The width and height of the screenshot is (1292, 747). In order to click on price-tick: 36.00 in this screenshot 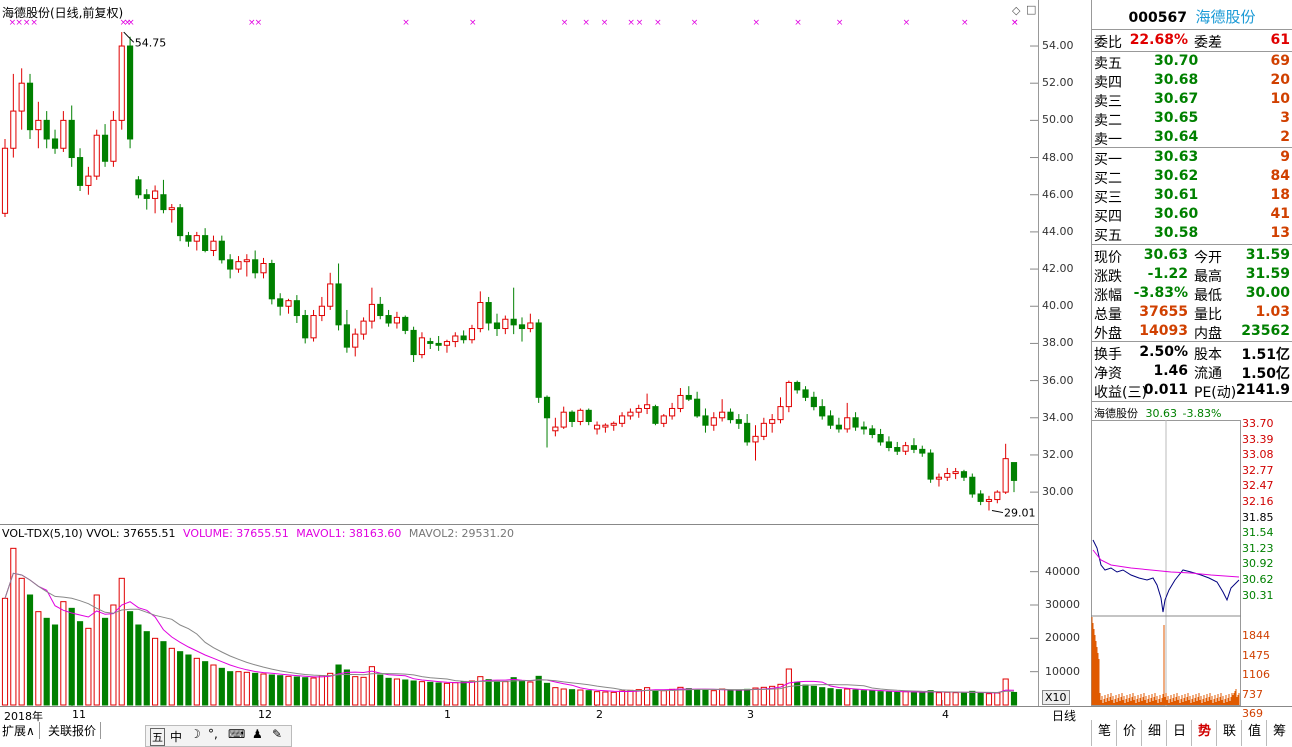, I will do `click(1058, 380)`.